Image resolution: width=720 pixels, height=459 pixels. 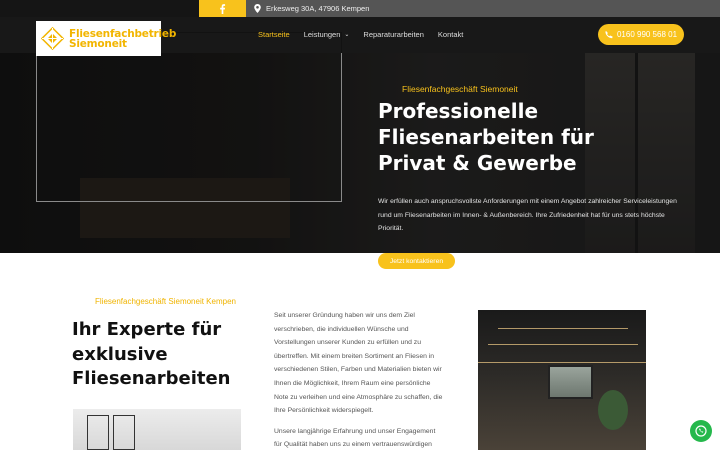 I want to click on logo-line-2: Siemoneit, so click(x=98, y=43).